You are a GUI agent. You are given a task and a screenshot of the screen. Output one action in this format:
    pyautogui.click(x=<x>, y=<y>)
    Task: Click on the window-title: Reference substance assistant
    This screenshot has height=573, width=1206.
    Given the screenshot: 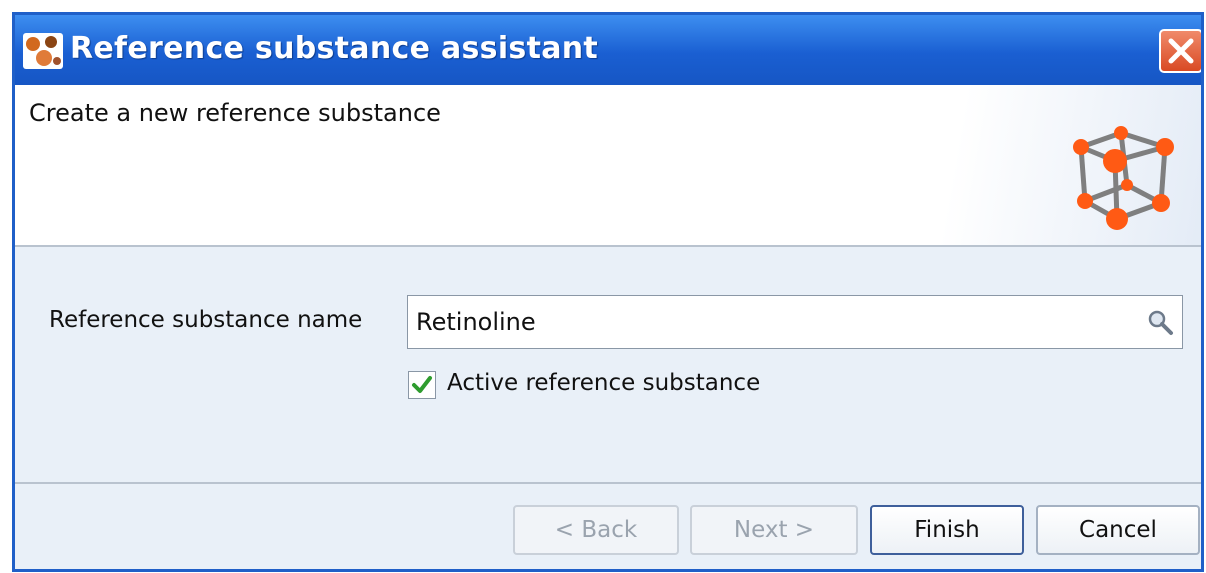 What is the action you would take?
    pyautogui.click(x=334, y=48)
    